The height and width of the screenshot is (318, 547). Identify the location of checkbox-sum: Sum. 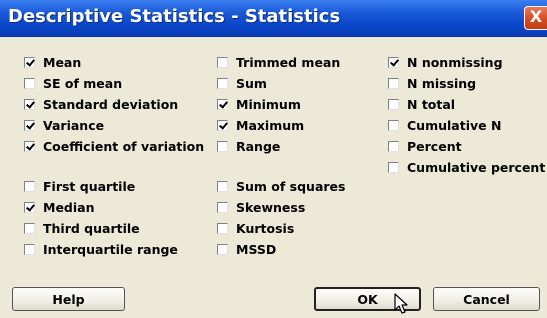
(242, 83).